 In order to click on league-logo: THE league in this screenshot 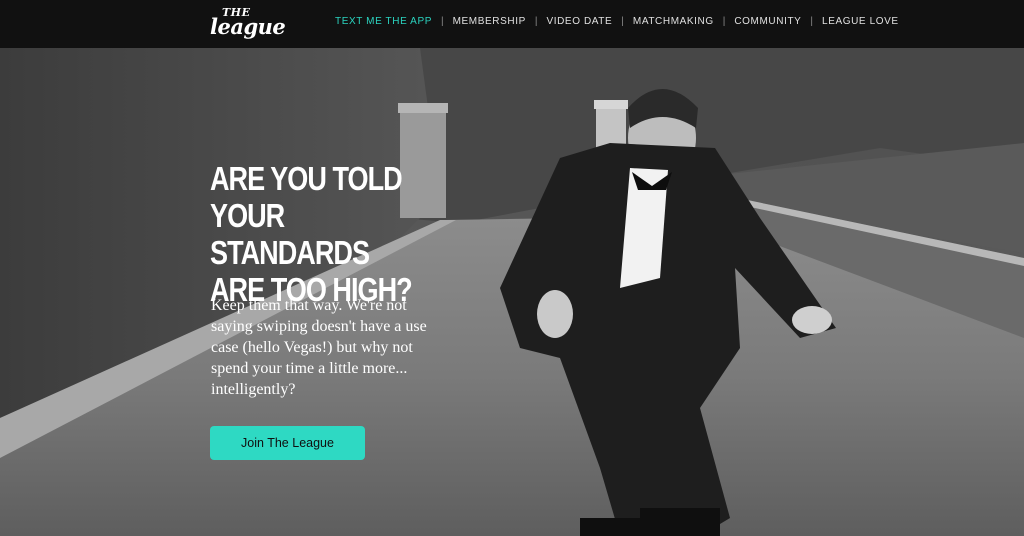, I will do `click(248, 24)`.